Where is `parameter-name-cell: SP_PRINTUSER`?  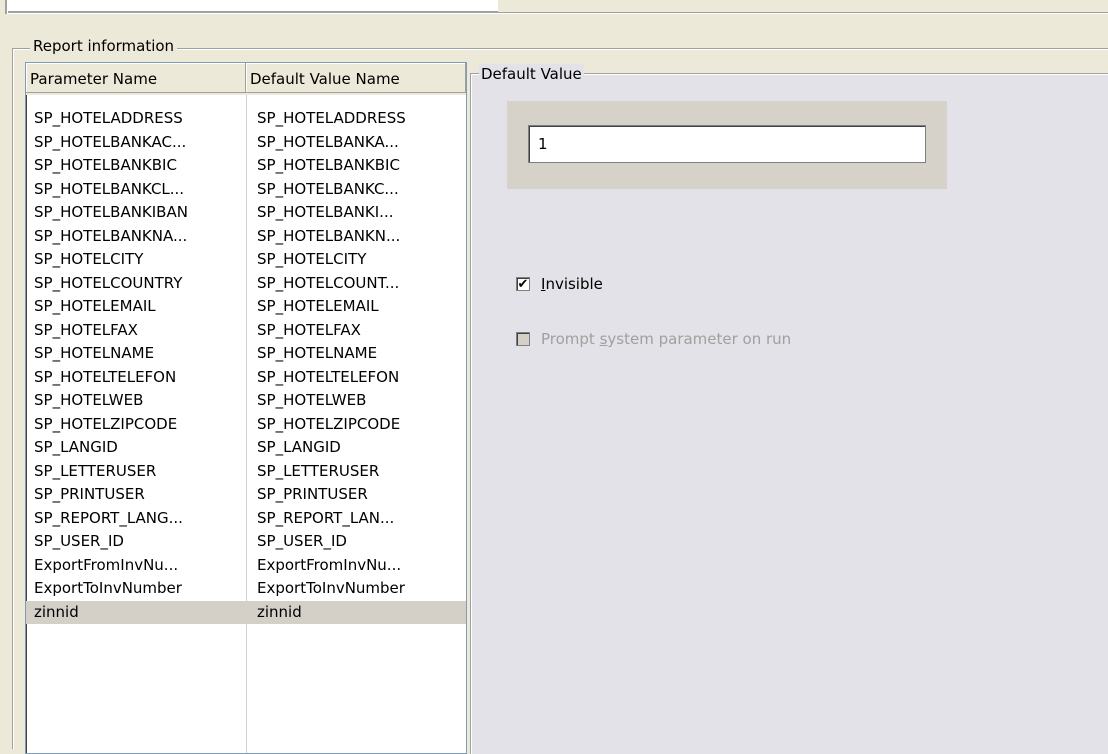
parameter-name-cell: SP_PRINTUSER is located at coordinates (89, 494).